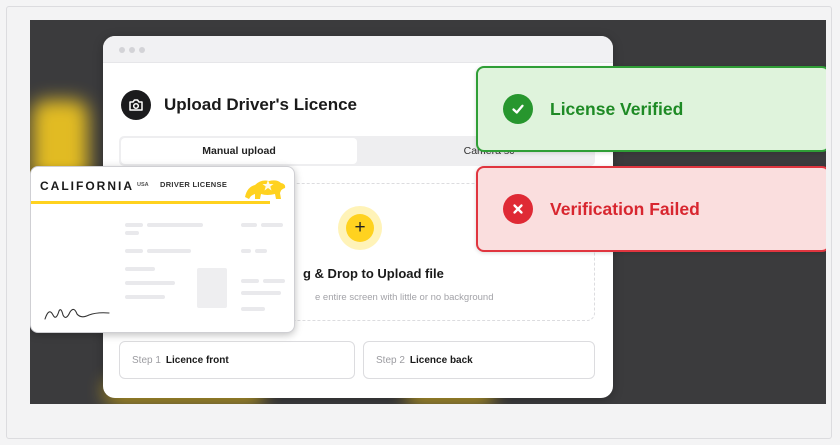 The image size is (840, 445). What do you see at coordinates (87, 186) in the screenshot?
I see `card-state: CALIFORNIA` at bounding box center [87, 186].